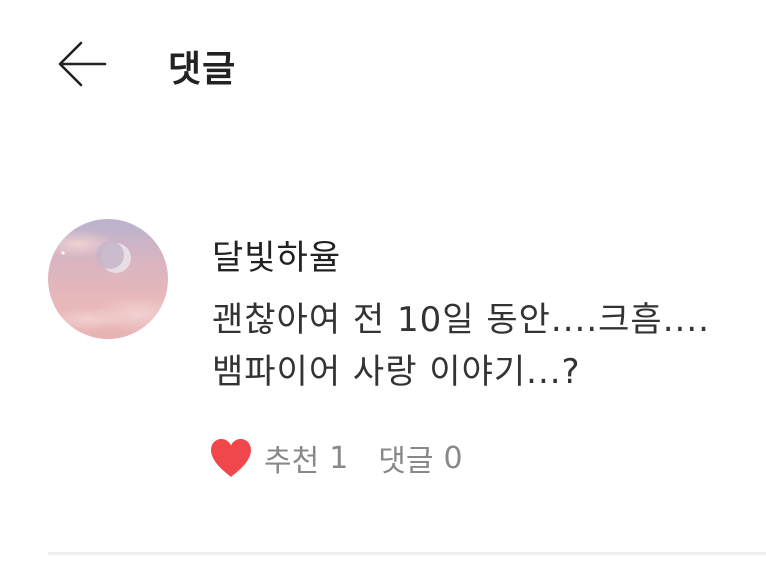 This screenshot has height=575, width=766. Describe the element at coordinates (396, 372) in the screenshot. I see `comment-text-line: 뱀파이어 사랑 이야기...?` at that location.